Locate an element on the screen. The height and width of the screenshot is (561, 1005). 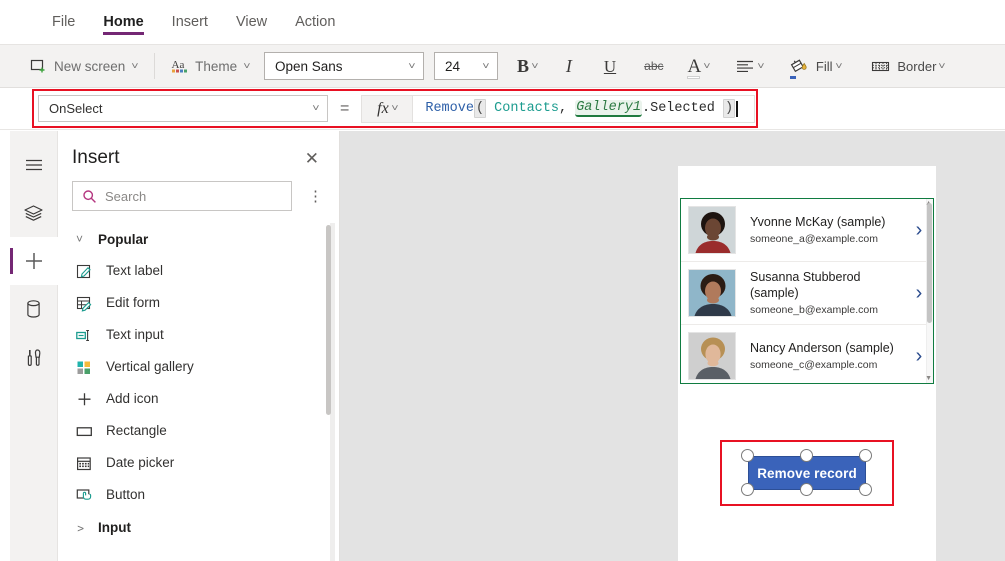
theme-button: Aa Theme ˅ is located at coordinates (210, 66).